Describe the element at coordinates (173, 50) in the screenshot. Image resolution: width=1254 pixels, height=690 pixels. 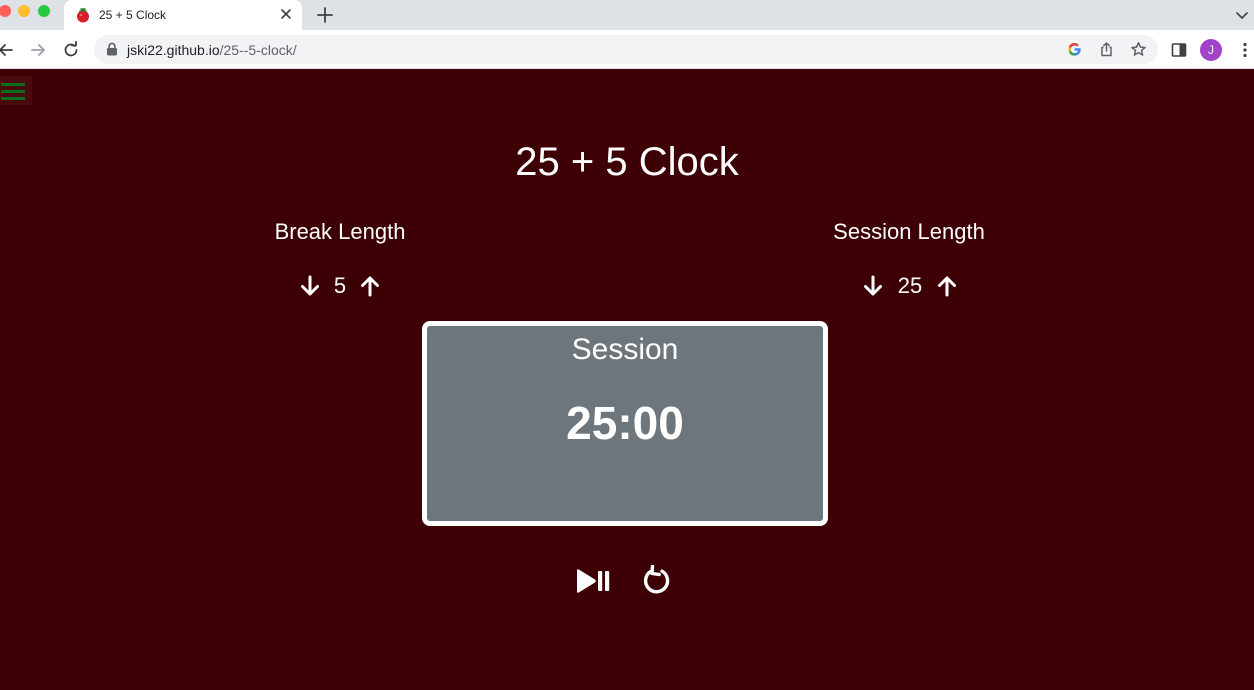
I see `url-domain: jski22.github.io` at that location.